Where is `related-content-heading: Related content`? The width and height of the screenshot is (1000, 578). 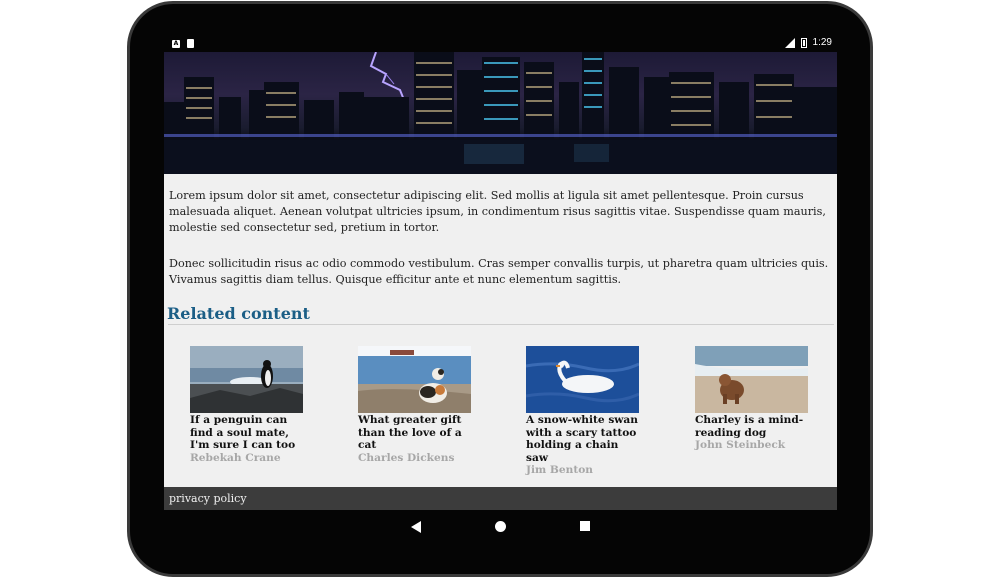
related-content-heading: Related content is located at coordinates (238, 313).